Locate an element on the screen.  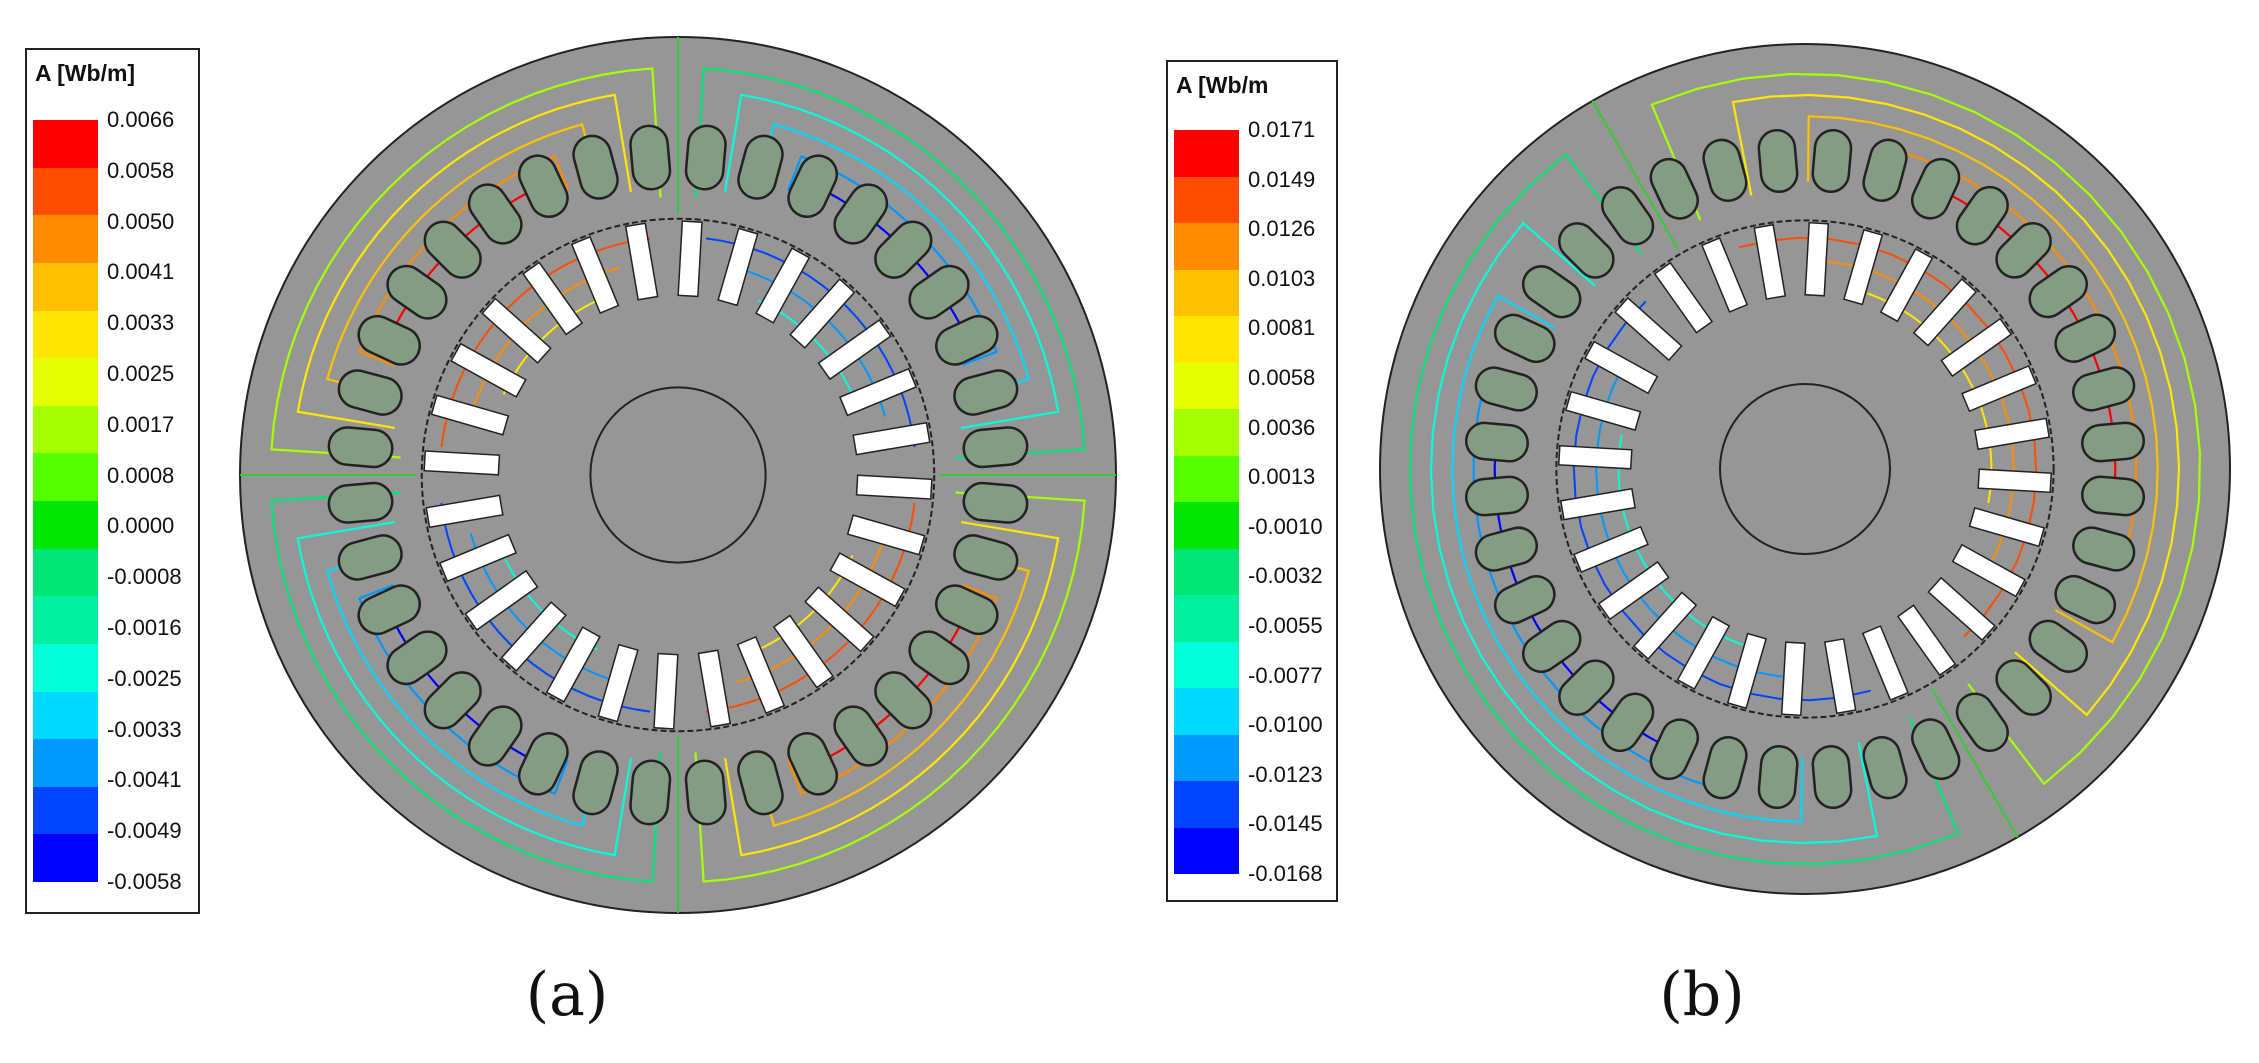
colorbar-tick-label: 0.0171 is located at coordinates (1282, 129).